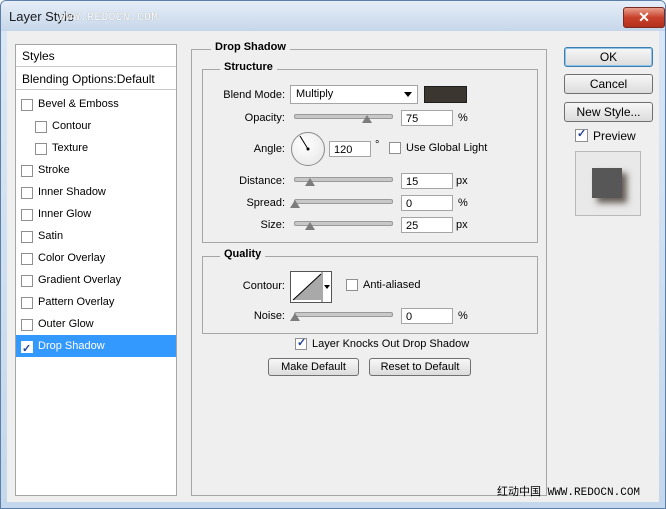 Image resolution: width=666 pixels, height=509 pixels. Describe the element at coordinates (427, 118) in the screenshot. I see `opacity-field: 75` at that location.